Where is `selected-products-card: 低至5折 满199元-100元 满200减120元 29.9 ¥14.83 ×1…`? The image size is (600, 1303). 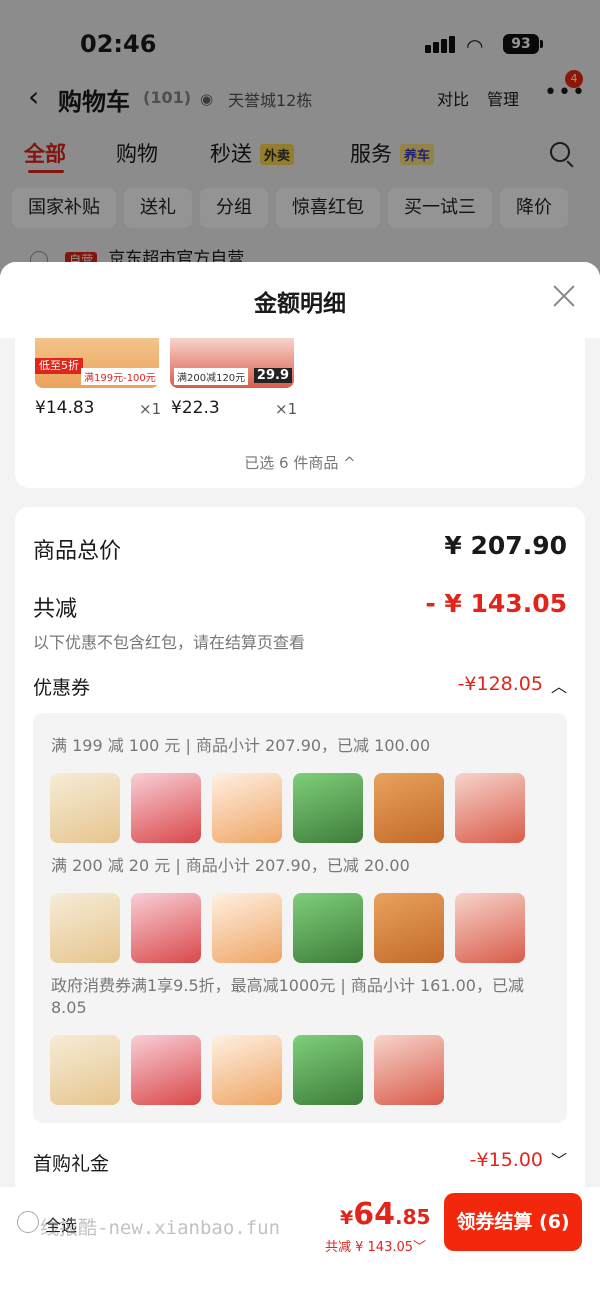
selected-products-card: 低至5折 满199元-100元 满200减120元 29.9 ¥14.83 ×1… is located at coordinates (300, 413).